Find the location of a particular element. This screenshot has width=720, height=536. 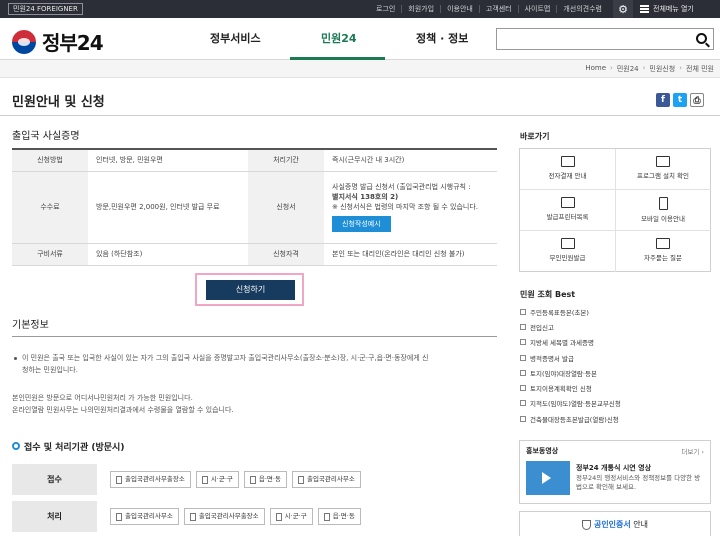

quick-link-label: 자주묻는 질문 is located at coordinates (663, 258).